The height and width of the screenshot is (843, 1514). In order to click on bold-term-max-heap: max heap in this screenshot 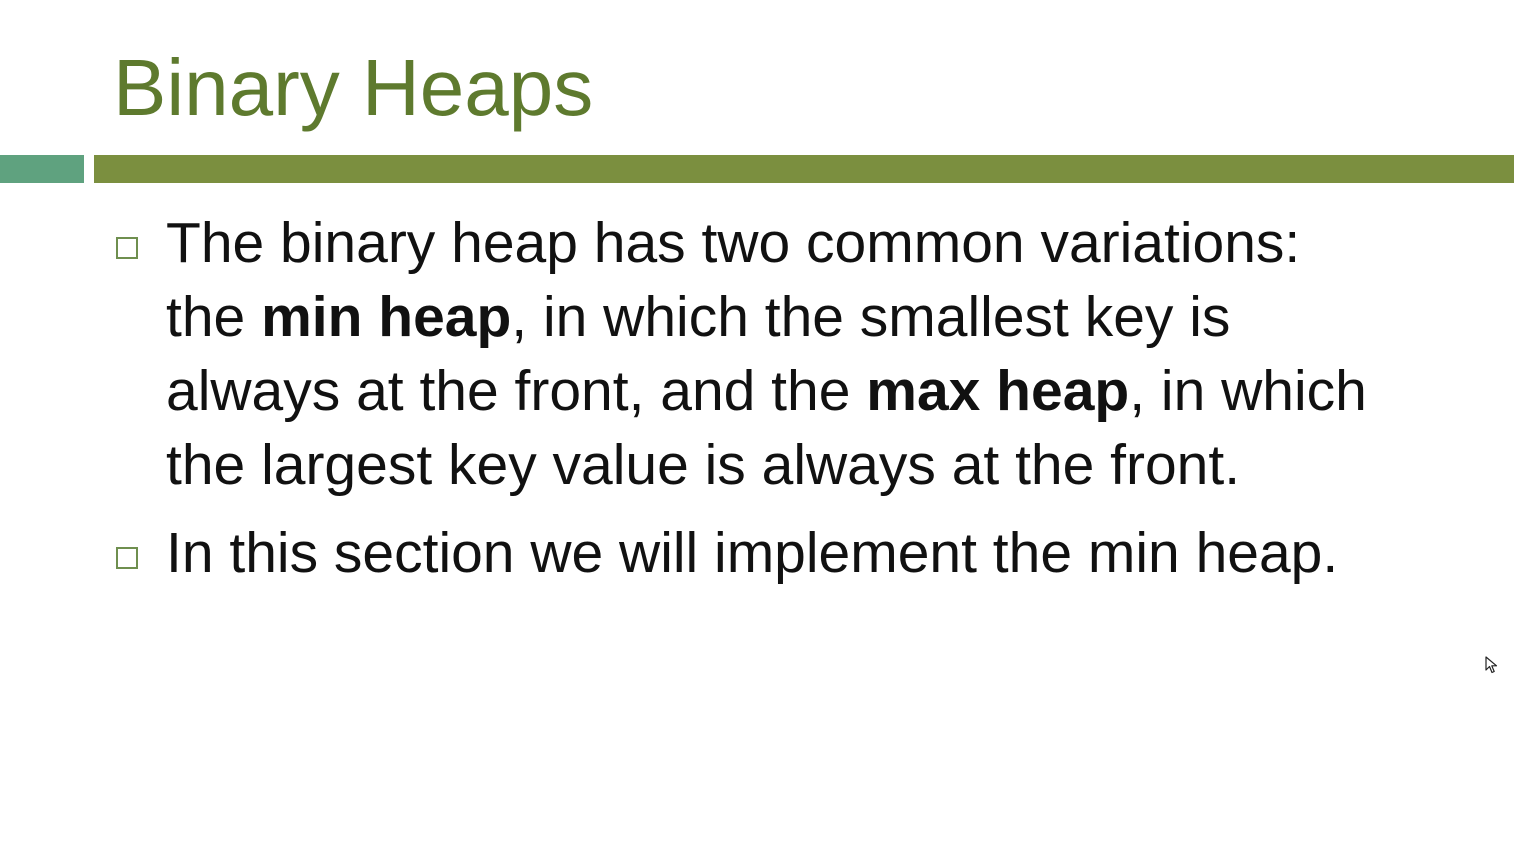, I will do `click(998, 391)`.